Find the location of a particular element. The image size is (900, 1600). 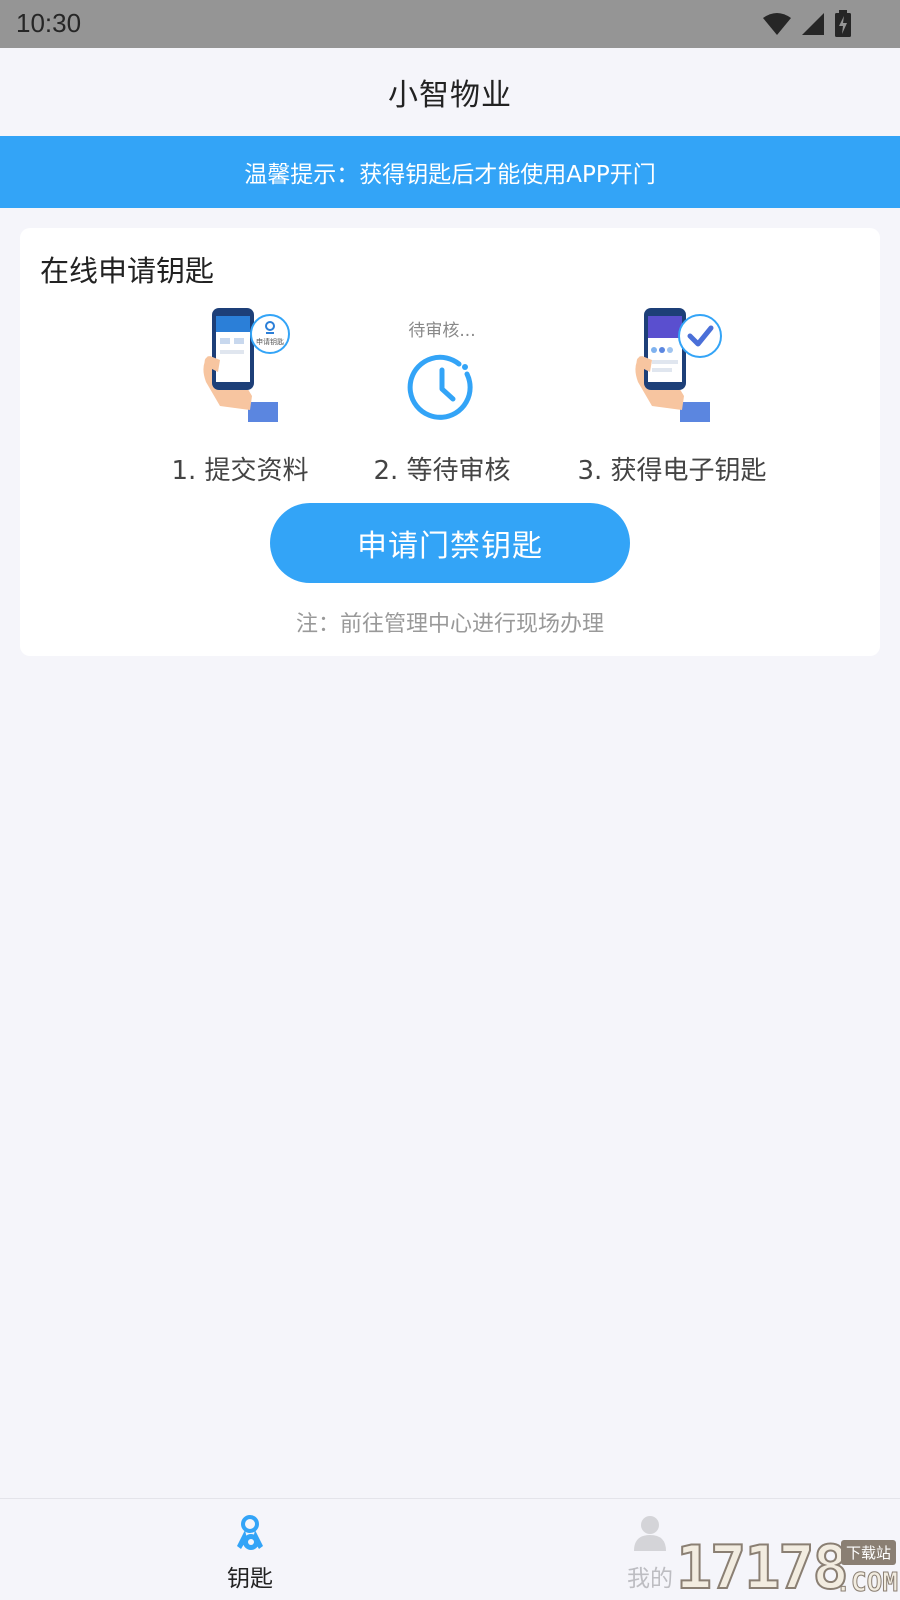

step-waiting-review: 待审核... 2. 等待审核 is located at coordinates (442, 396).